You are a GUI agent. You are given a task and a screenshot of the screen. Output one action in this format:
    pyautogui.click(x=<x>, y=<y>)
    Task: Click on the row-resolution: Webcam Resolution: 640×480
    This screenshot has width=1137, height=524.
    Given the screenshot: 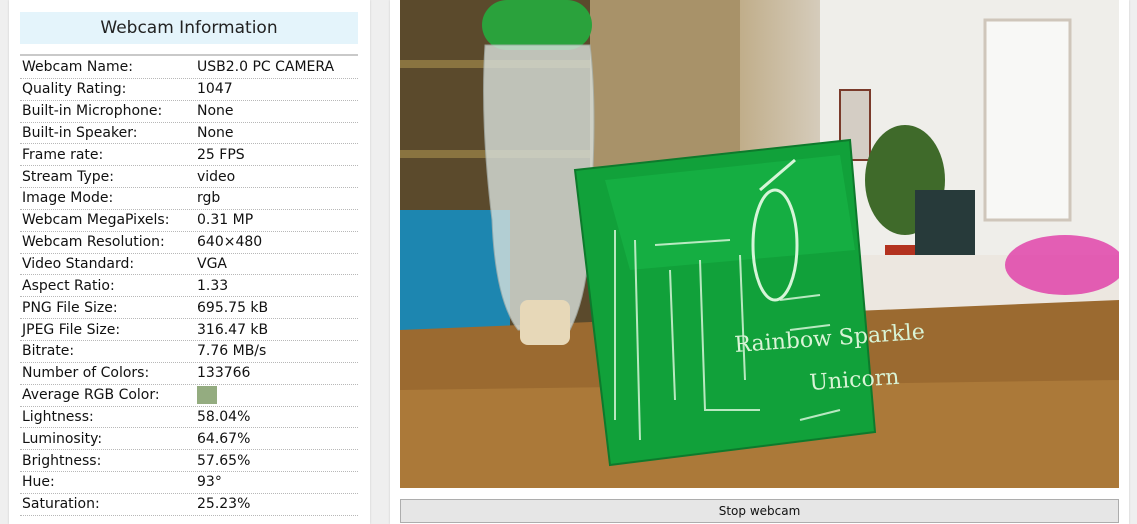 What is the action you would take?
    pyautogui.click(x=189, y=243)
    